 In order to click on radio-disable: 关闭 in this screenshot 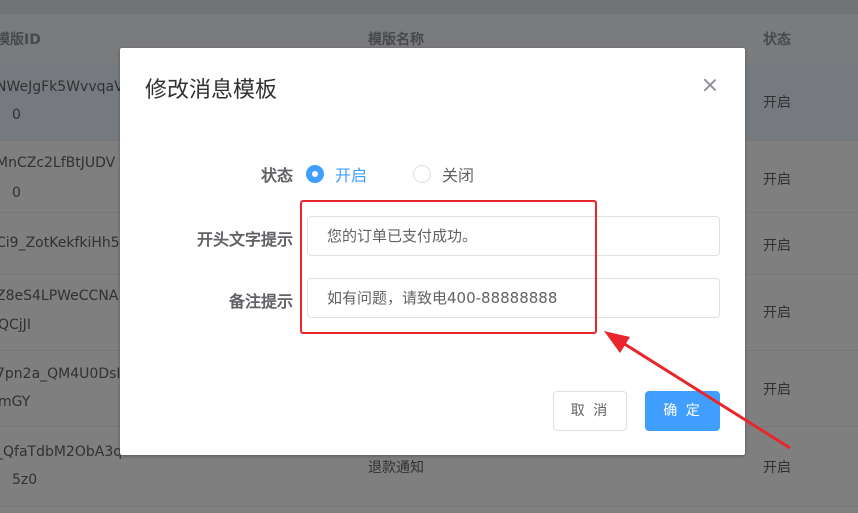, I will do `click(453, 173)`.